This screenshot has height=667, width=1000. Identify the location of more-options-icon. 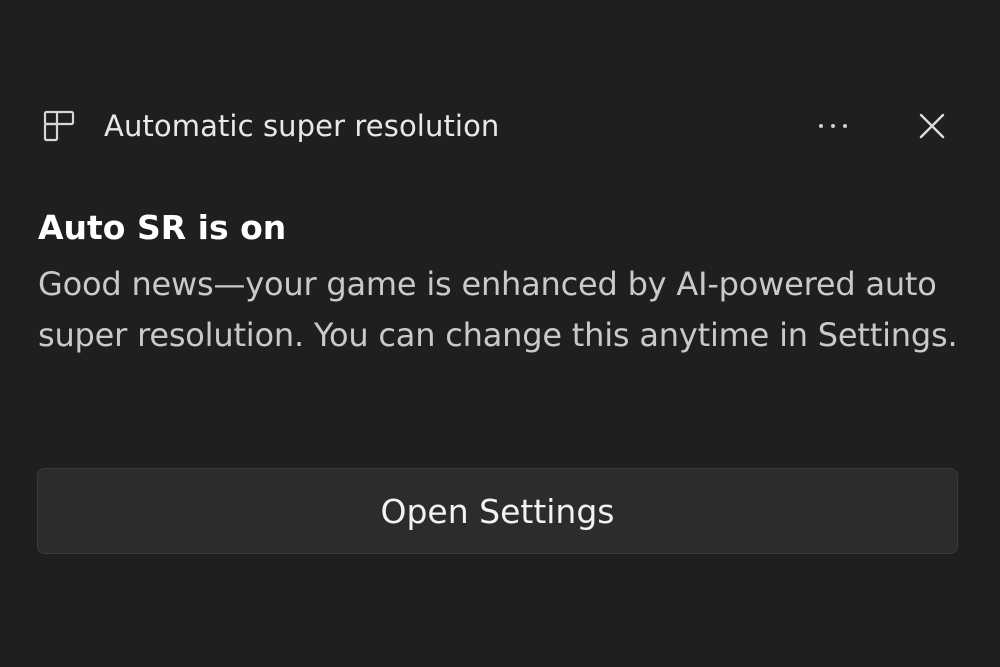
(834, 126).